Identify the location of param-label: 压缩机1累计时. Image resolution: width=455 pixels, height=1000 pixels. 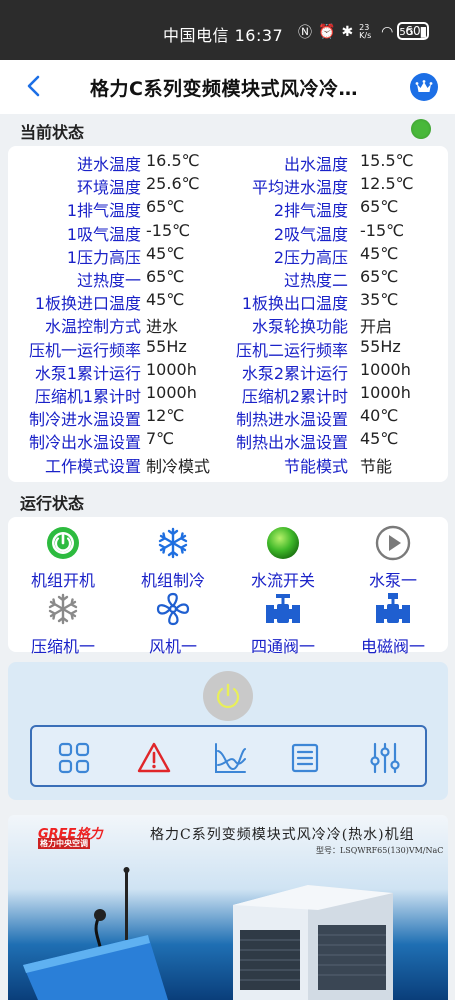
(87, 396).